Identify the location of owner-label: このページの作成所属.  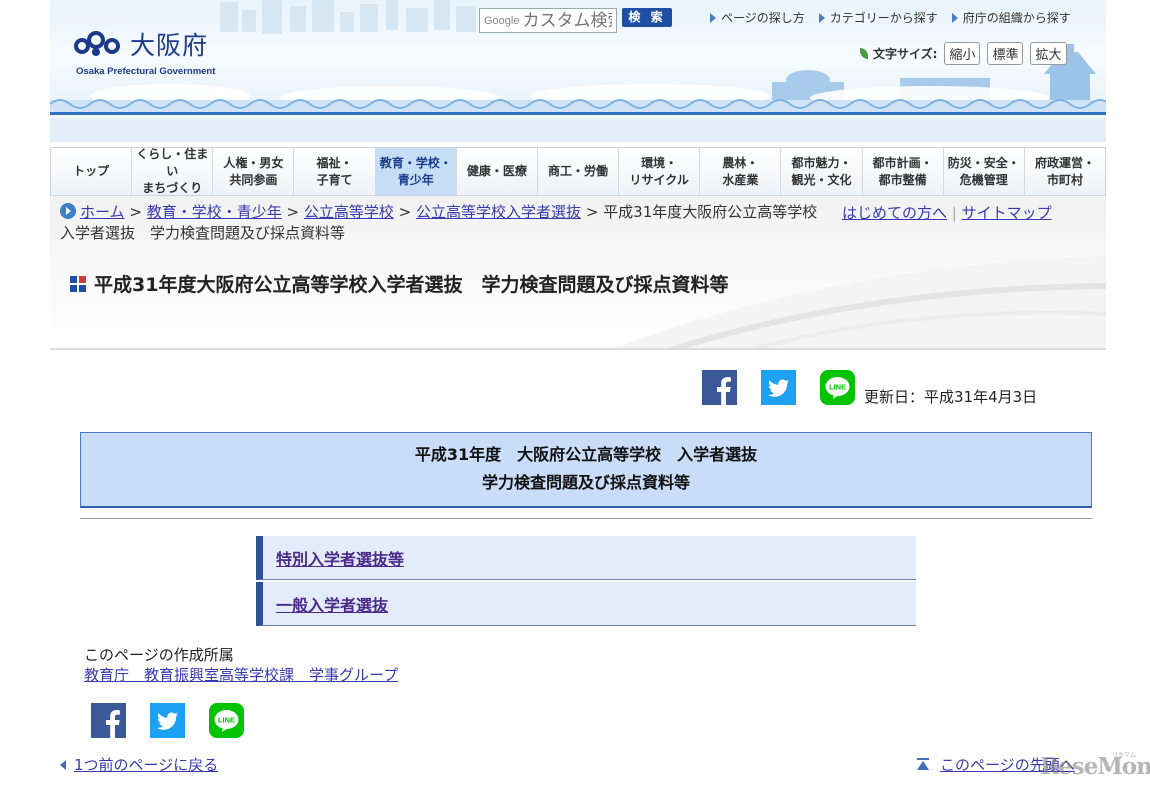
(159, 655).